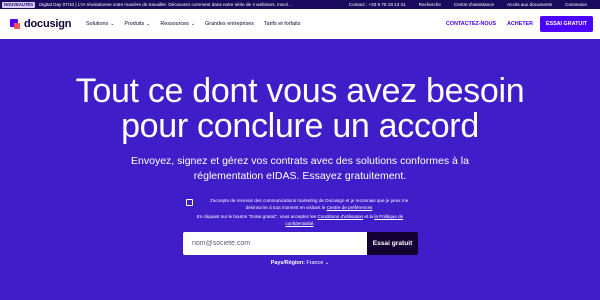 Image resolution: width=600 pixels, height=300 pixels. I want to click on nav-ressources-label: Ressources, so click(174, 24).